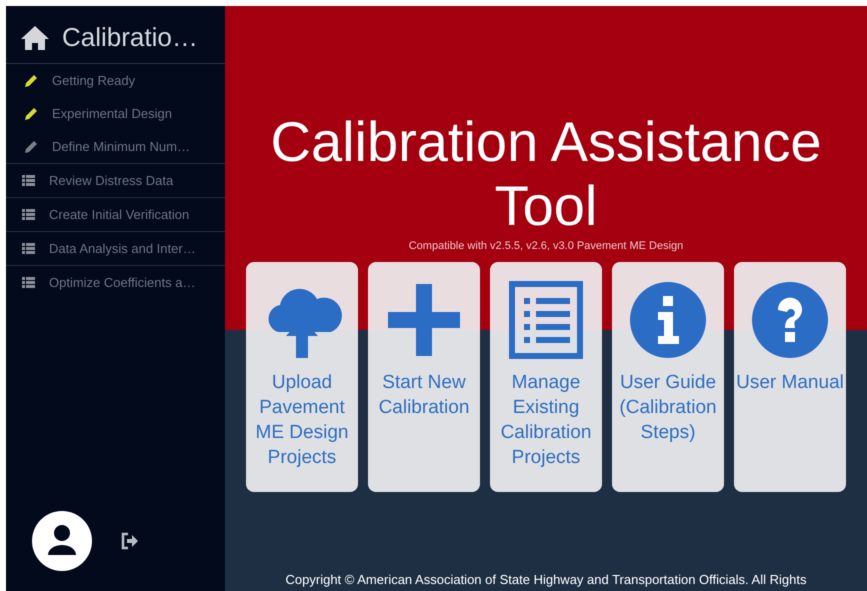  Describe the element at coordinates (111, 180) in the screenshot. I see `sidebar-item: Review Distress Data` at that location.